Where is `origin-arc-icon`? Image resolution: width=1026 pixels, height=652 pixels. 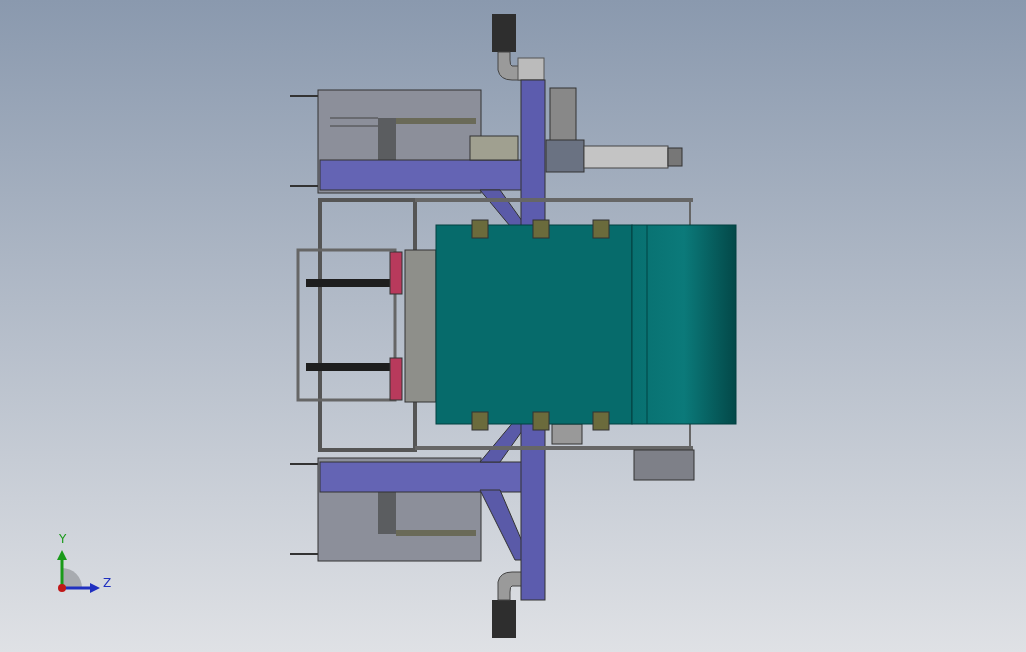
origin-arc-icon is located at coordinates (72, 578).